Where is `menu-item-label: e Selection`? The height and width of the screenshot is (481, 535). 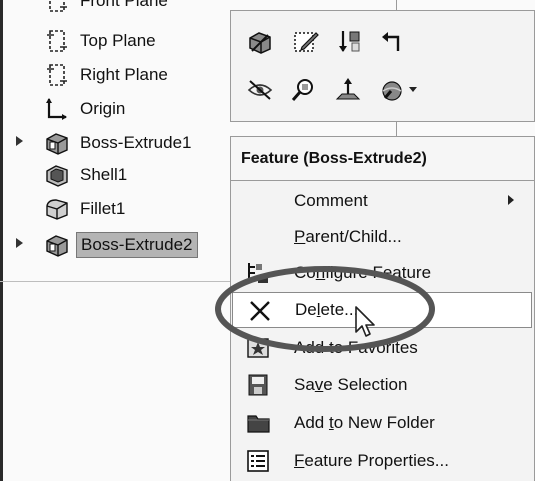 menu-item-label: e Selection is located at coordinates (365, 384).